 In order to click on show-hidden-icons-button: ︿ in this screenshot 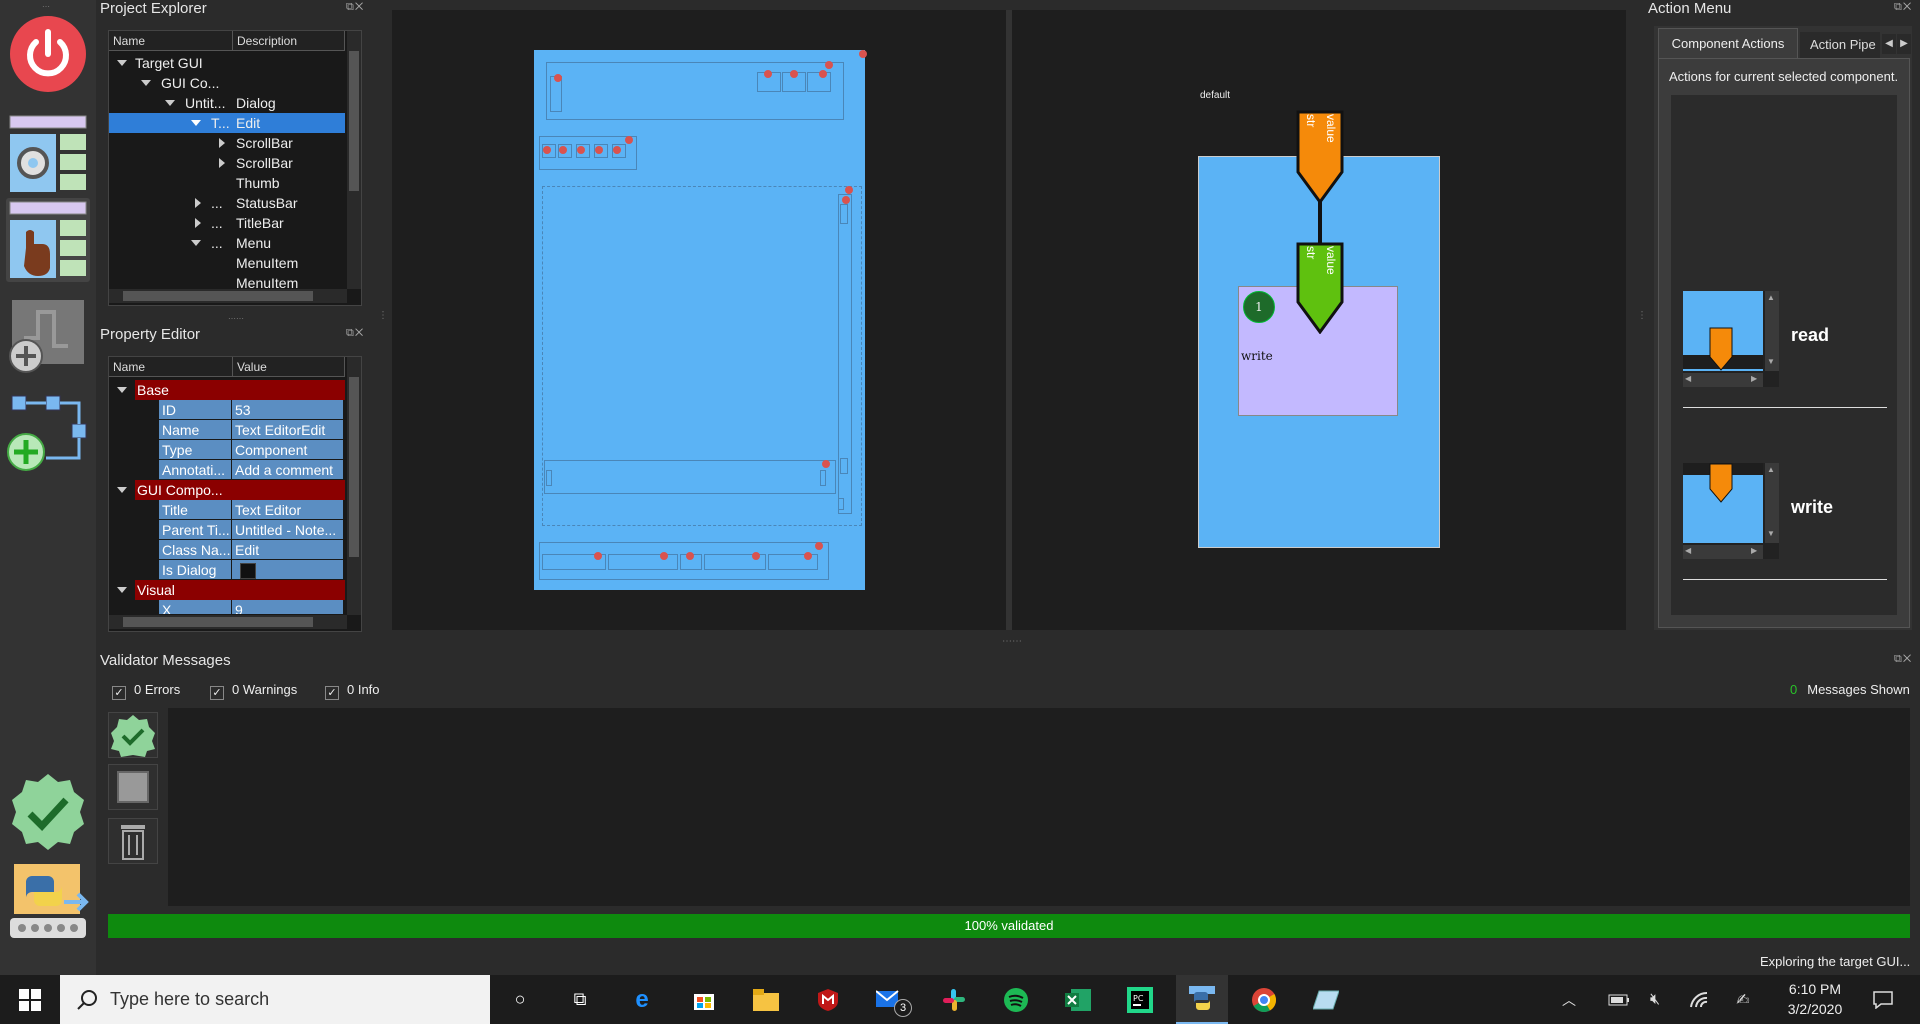, I will do `click(1569, 999)`.